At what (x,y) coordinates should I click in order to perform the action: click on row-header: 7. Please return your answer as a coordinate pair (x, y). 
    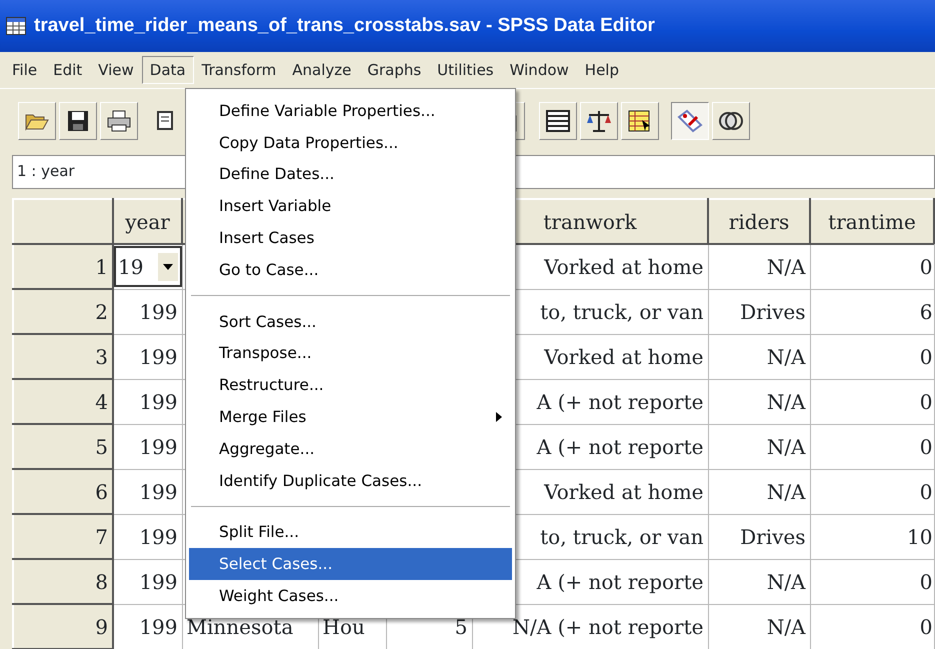
    Looking at the image, I should click on (63, 536).